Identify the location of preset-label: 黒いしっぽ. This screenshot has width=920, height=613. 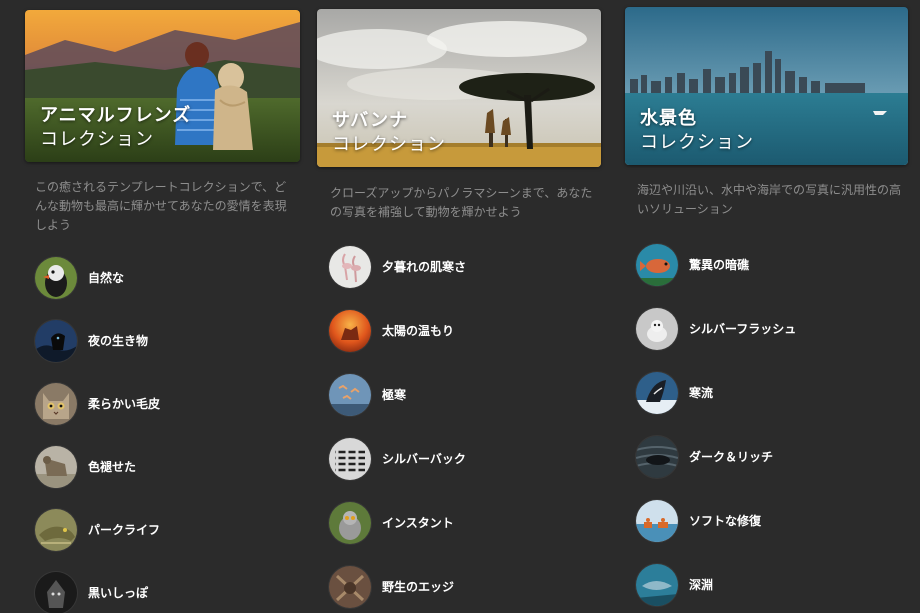
(118, 593).